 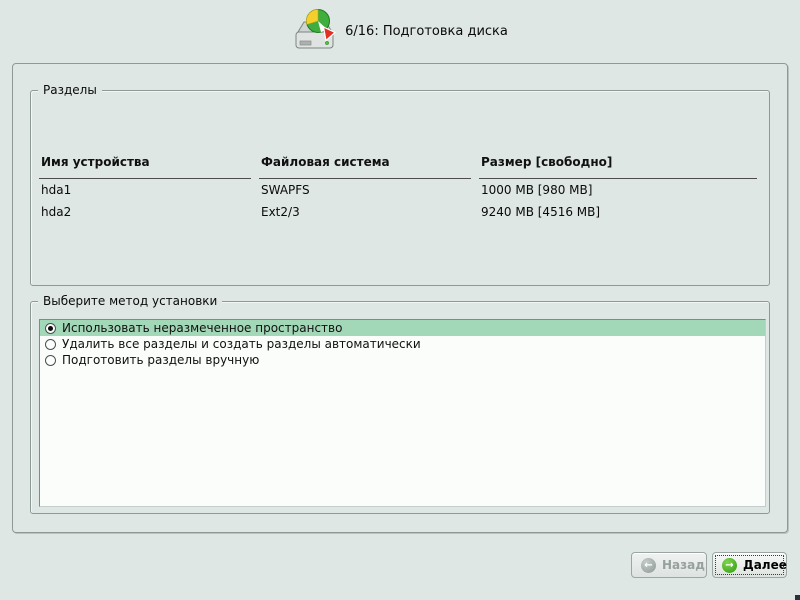 What do you see at coordinates (683, 565) in the screenshot?
I see `back-button-label: Назад` at bounding box center [683, 565].